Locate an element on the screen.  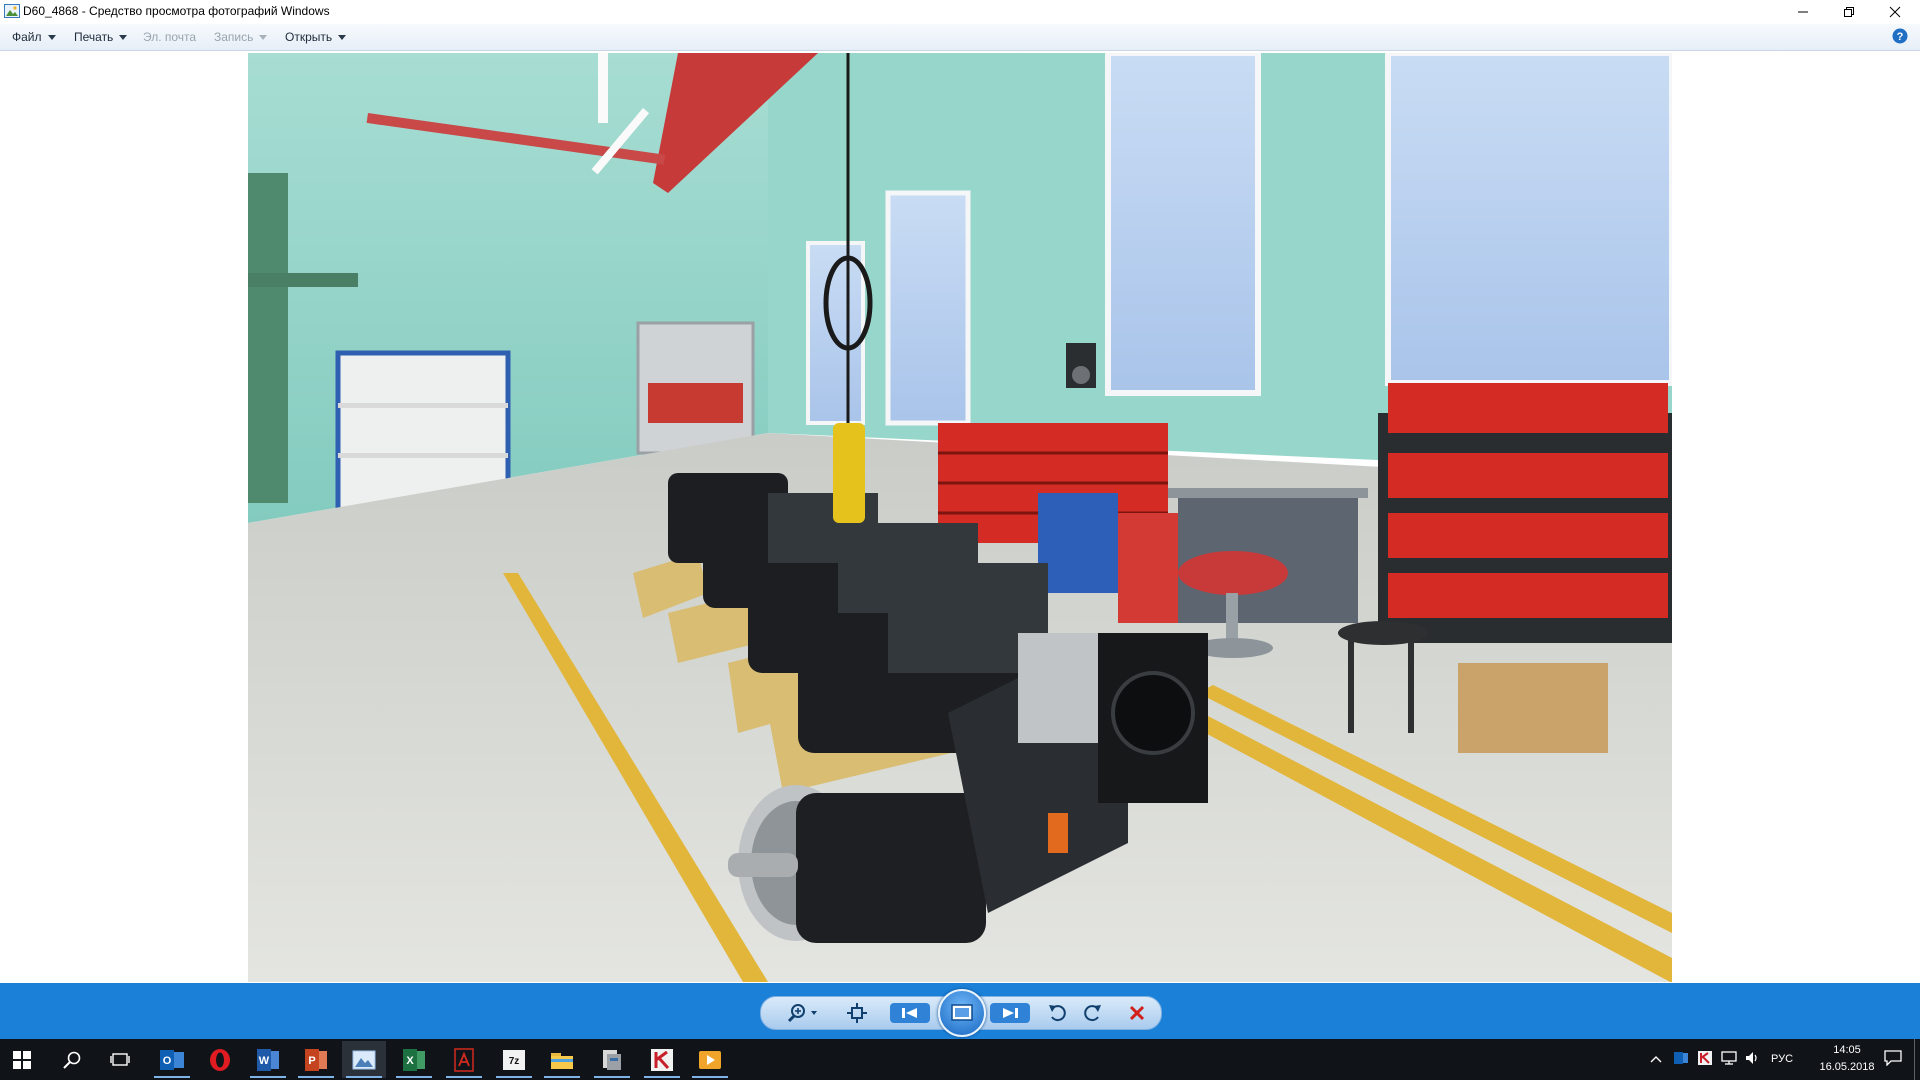
volume-icon is located at coordinates (1752, 1058).